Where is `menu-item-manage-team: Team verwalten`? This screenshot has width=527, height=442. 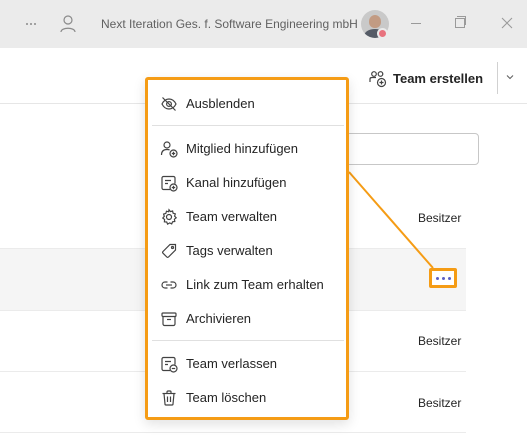 menu-item-manage-team: Team verwalten is located at coordinates (247, 217).